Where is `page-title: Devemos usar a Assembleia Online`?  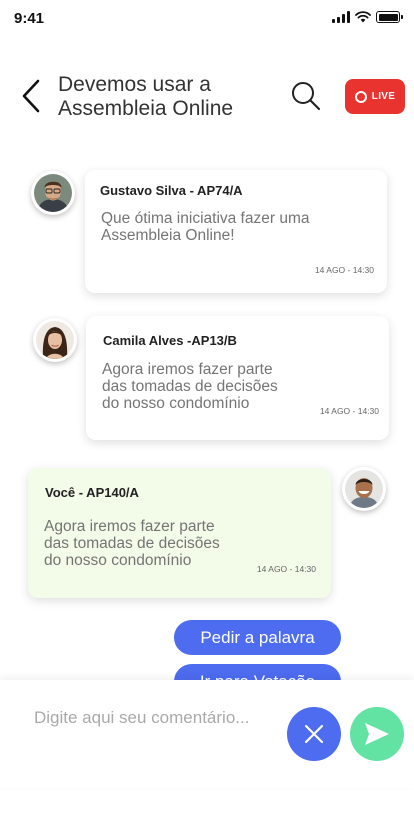
page-title: Devemos usar a Assembleia Online is located at coordinates (146, 96).